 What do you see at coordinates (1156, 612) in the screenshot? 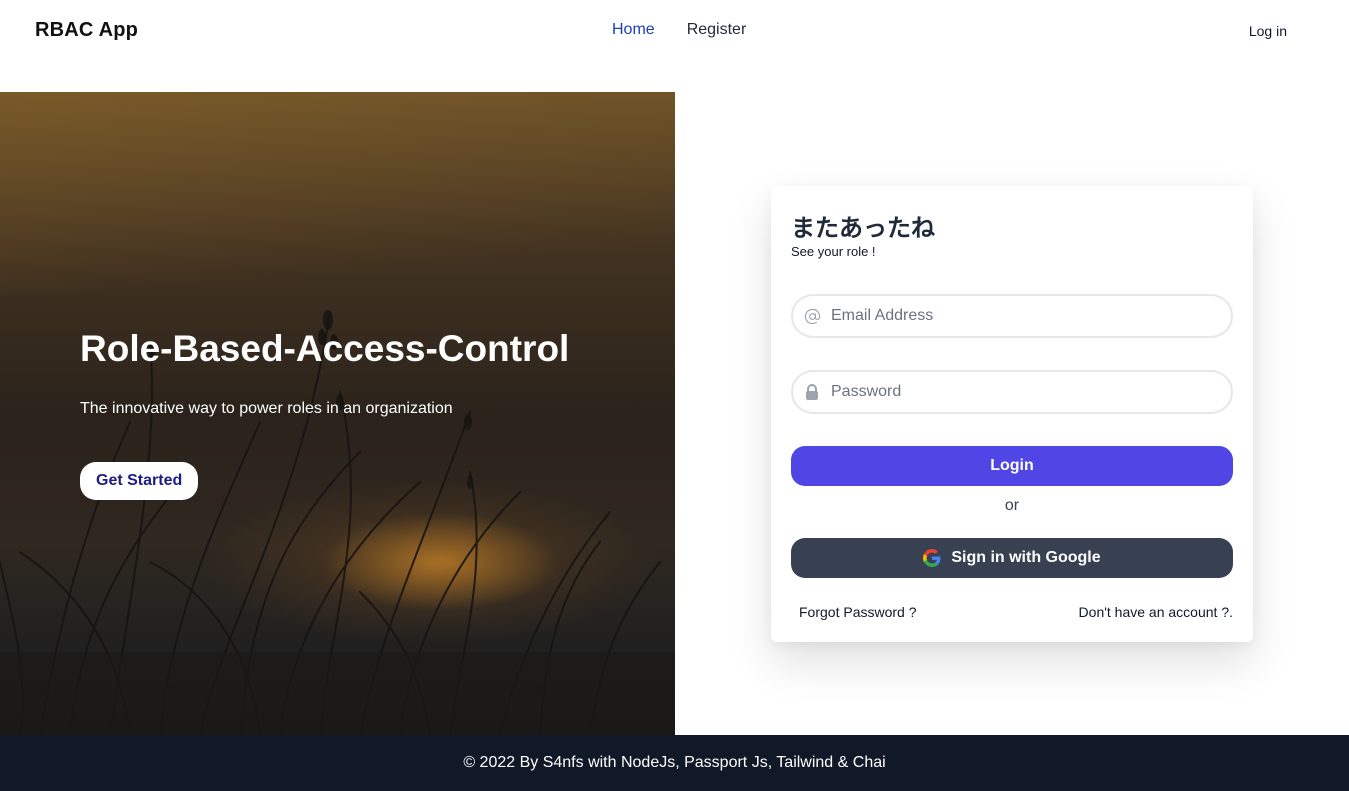
I see `register-account-link: Don't have an account ?.` at bounding box center [1156, 612].